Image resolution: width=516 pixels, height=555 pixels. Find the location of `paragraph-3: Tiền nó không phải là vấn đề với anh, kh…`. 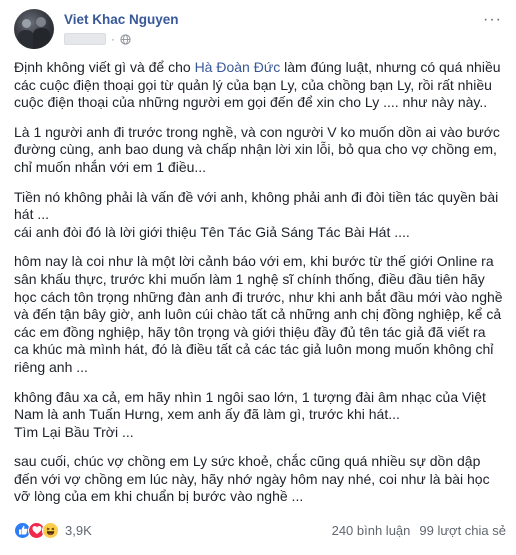

paragraph-3: Tiền nó không phải là vấn đề với anh, kh… is located at coordinates (256, 205).